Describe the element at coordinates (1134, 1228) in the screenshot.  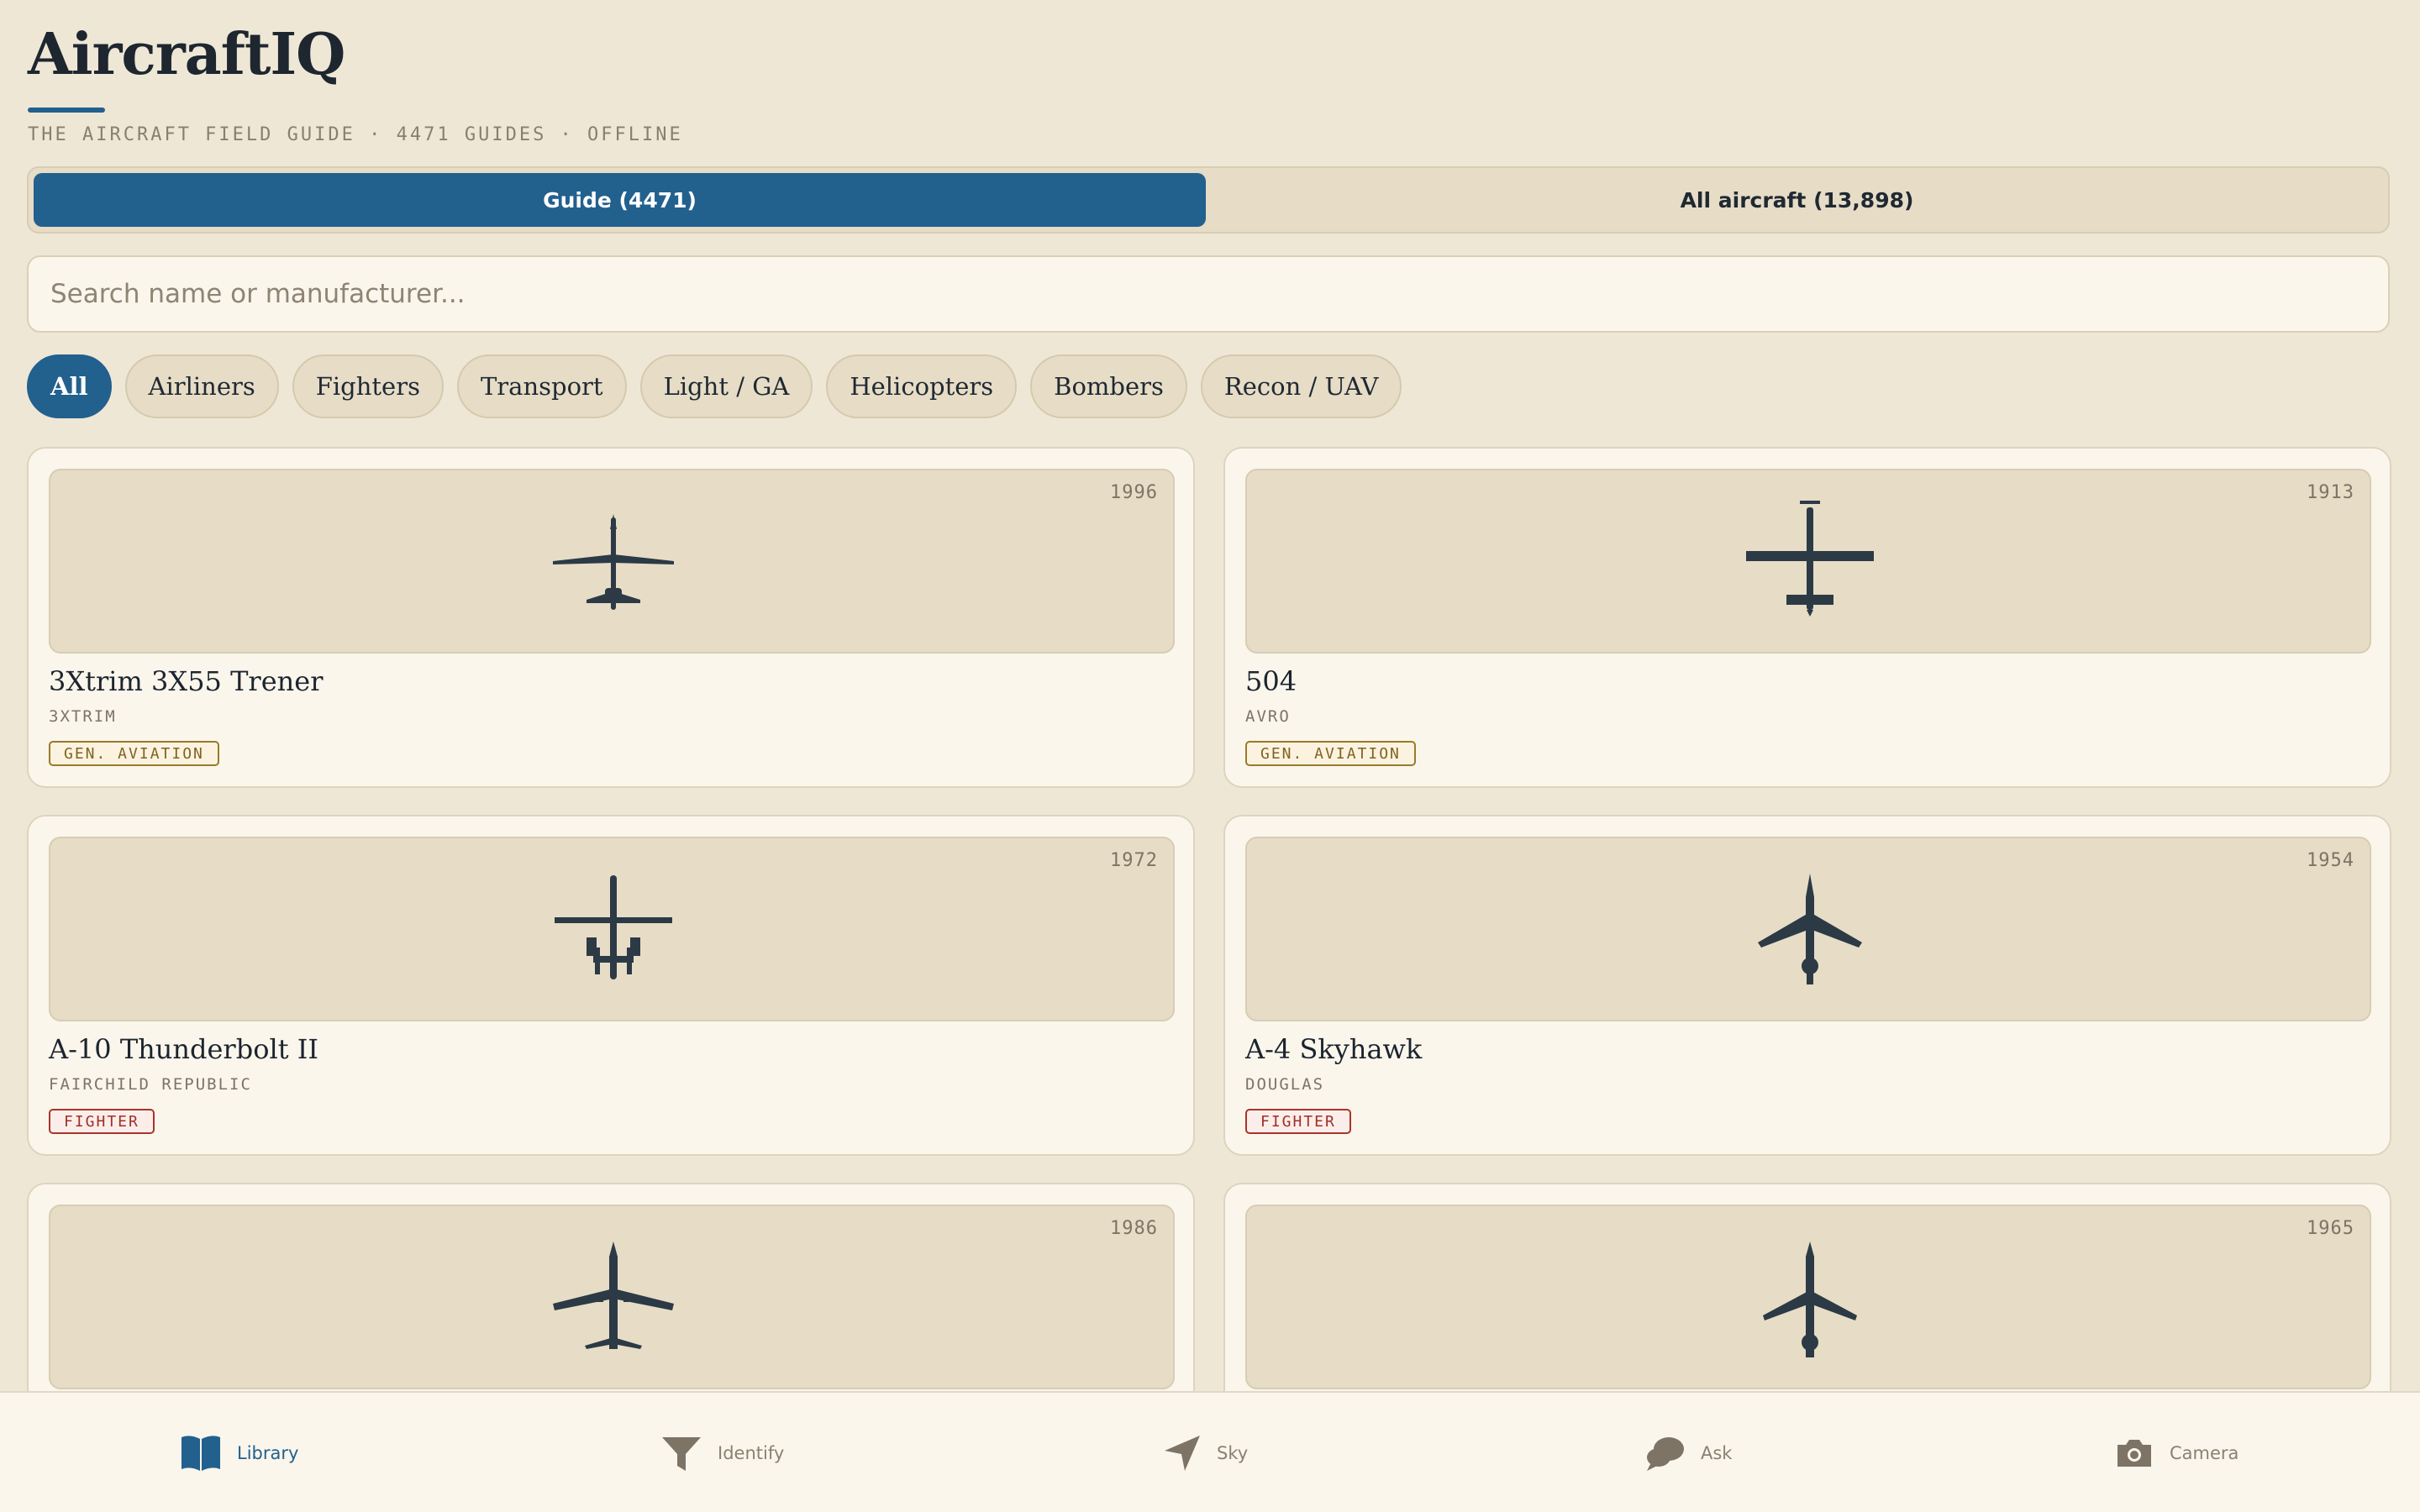
I see `year-label: 1986` at that location.